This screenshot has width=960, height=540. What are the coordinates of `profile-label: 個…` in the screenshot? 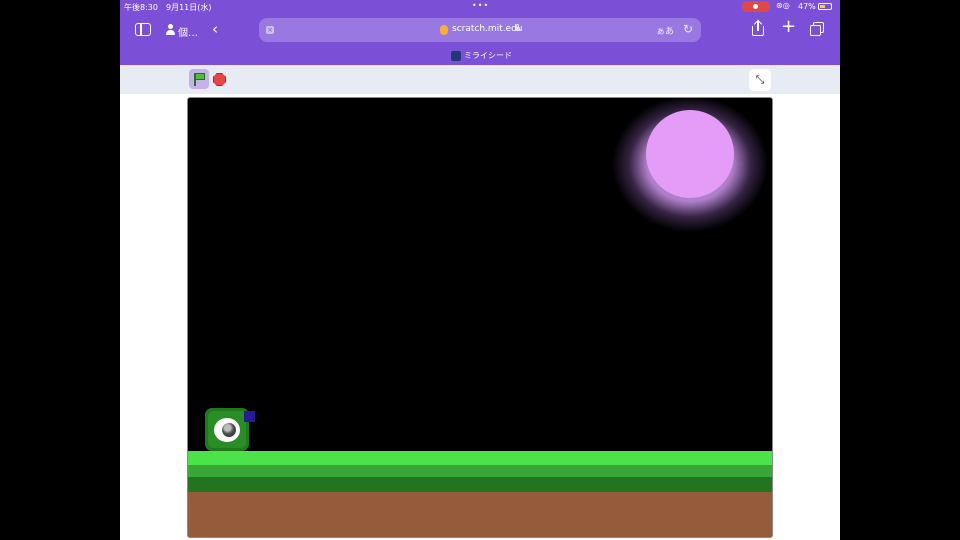 It's located at (188, 31).